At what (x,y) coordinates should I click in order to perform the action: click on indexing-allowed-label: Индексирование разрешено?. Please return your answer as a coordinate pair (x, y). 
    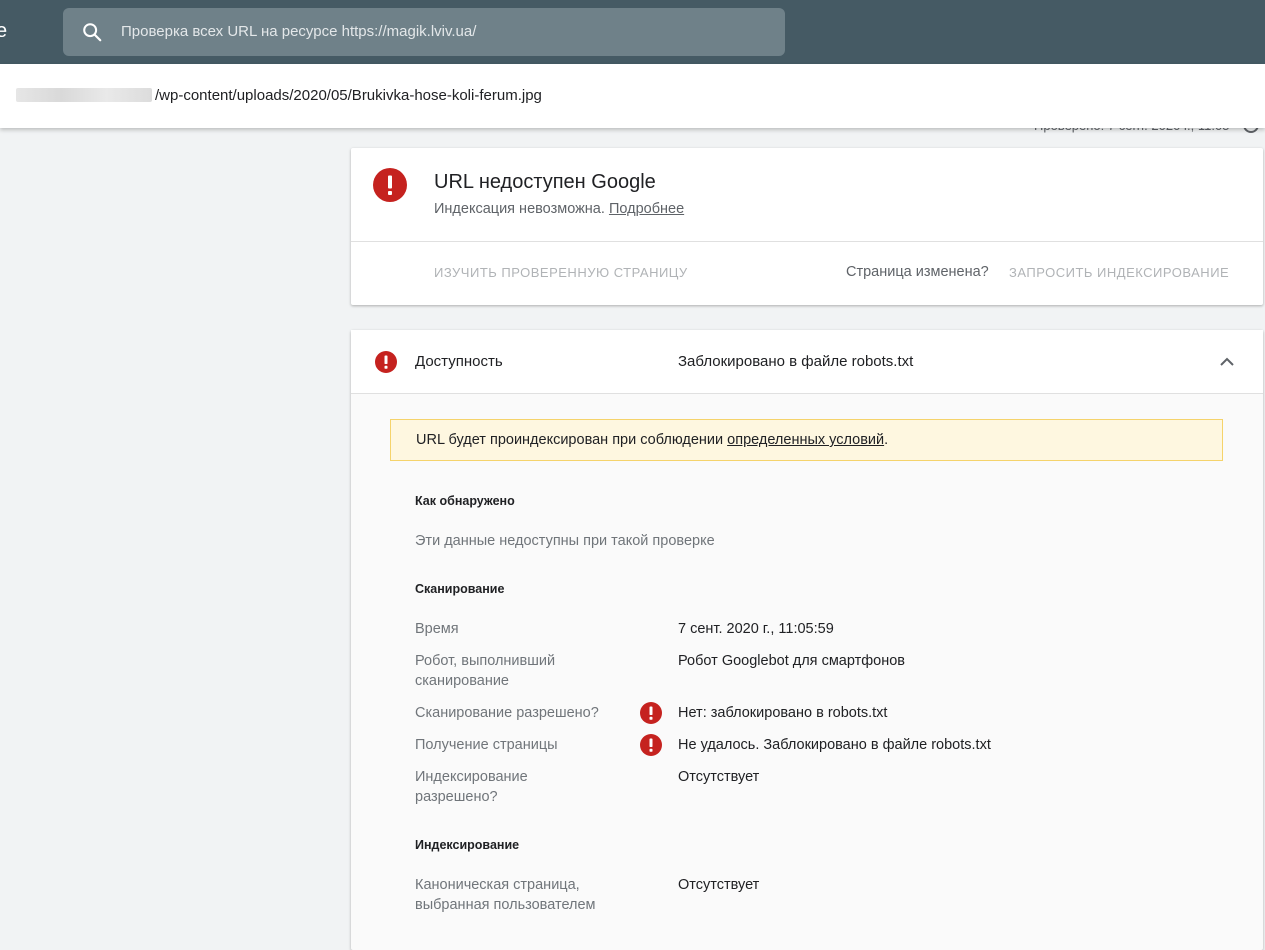
    Looking at the image, I should click on (471, 787).